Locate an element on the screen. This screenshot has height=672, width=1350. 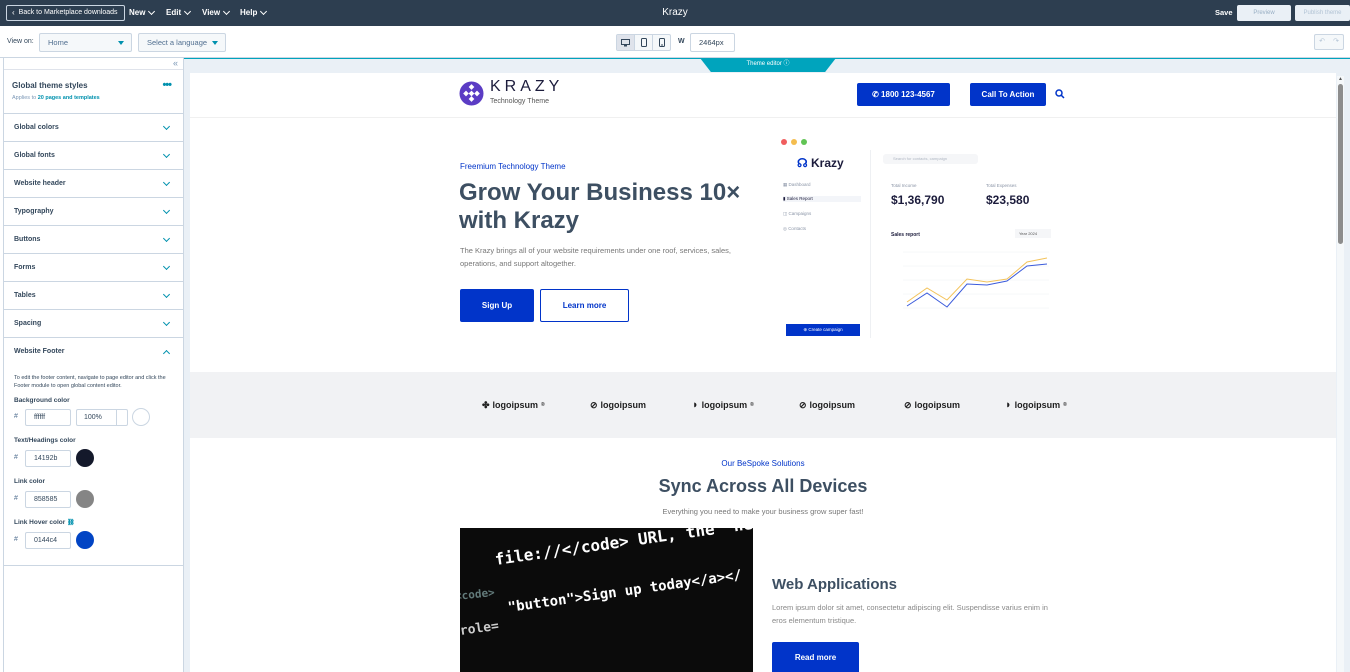
accordion-forms: Forms is located at coordinates (93, 268).